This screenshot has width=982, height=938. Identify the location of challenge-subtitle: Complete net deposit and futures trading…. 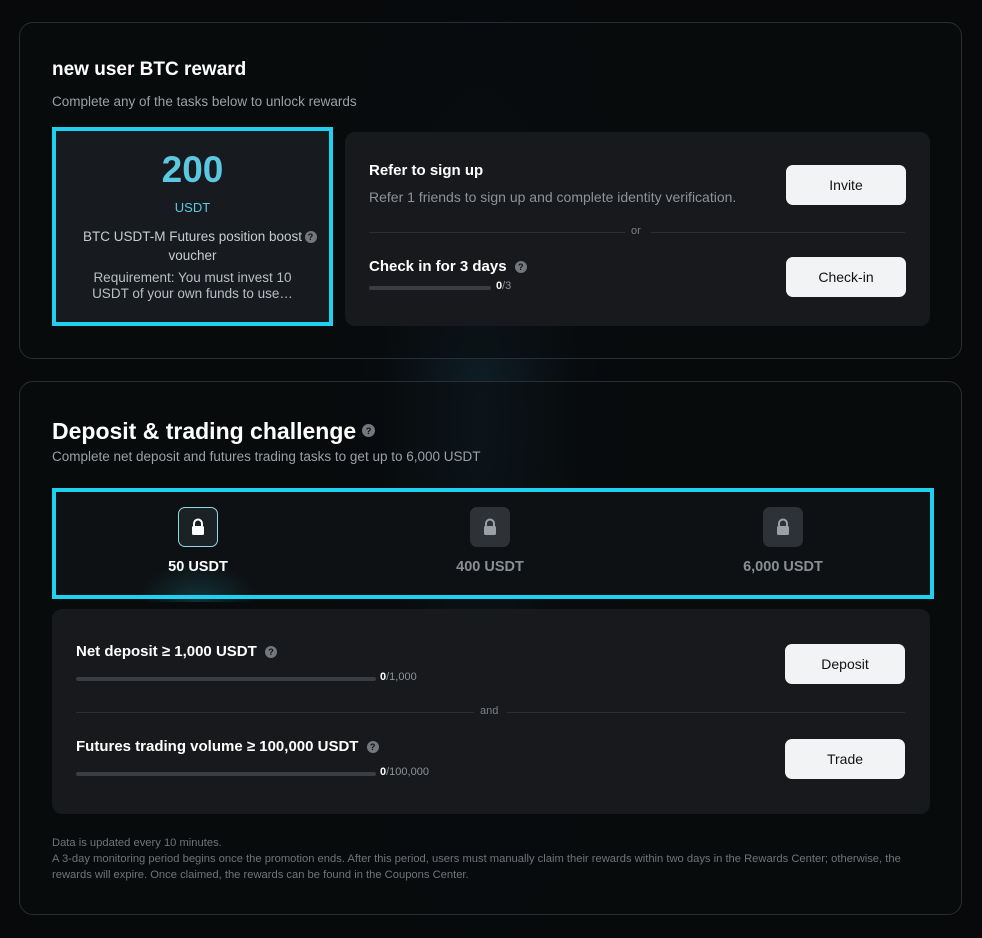
(266, 456).